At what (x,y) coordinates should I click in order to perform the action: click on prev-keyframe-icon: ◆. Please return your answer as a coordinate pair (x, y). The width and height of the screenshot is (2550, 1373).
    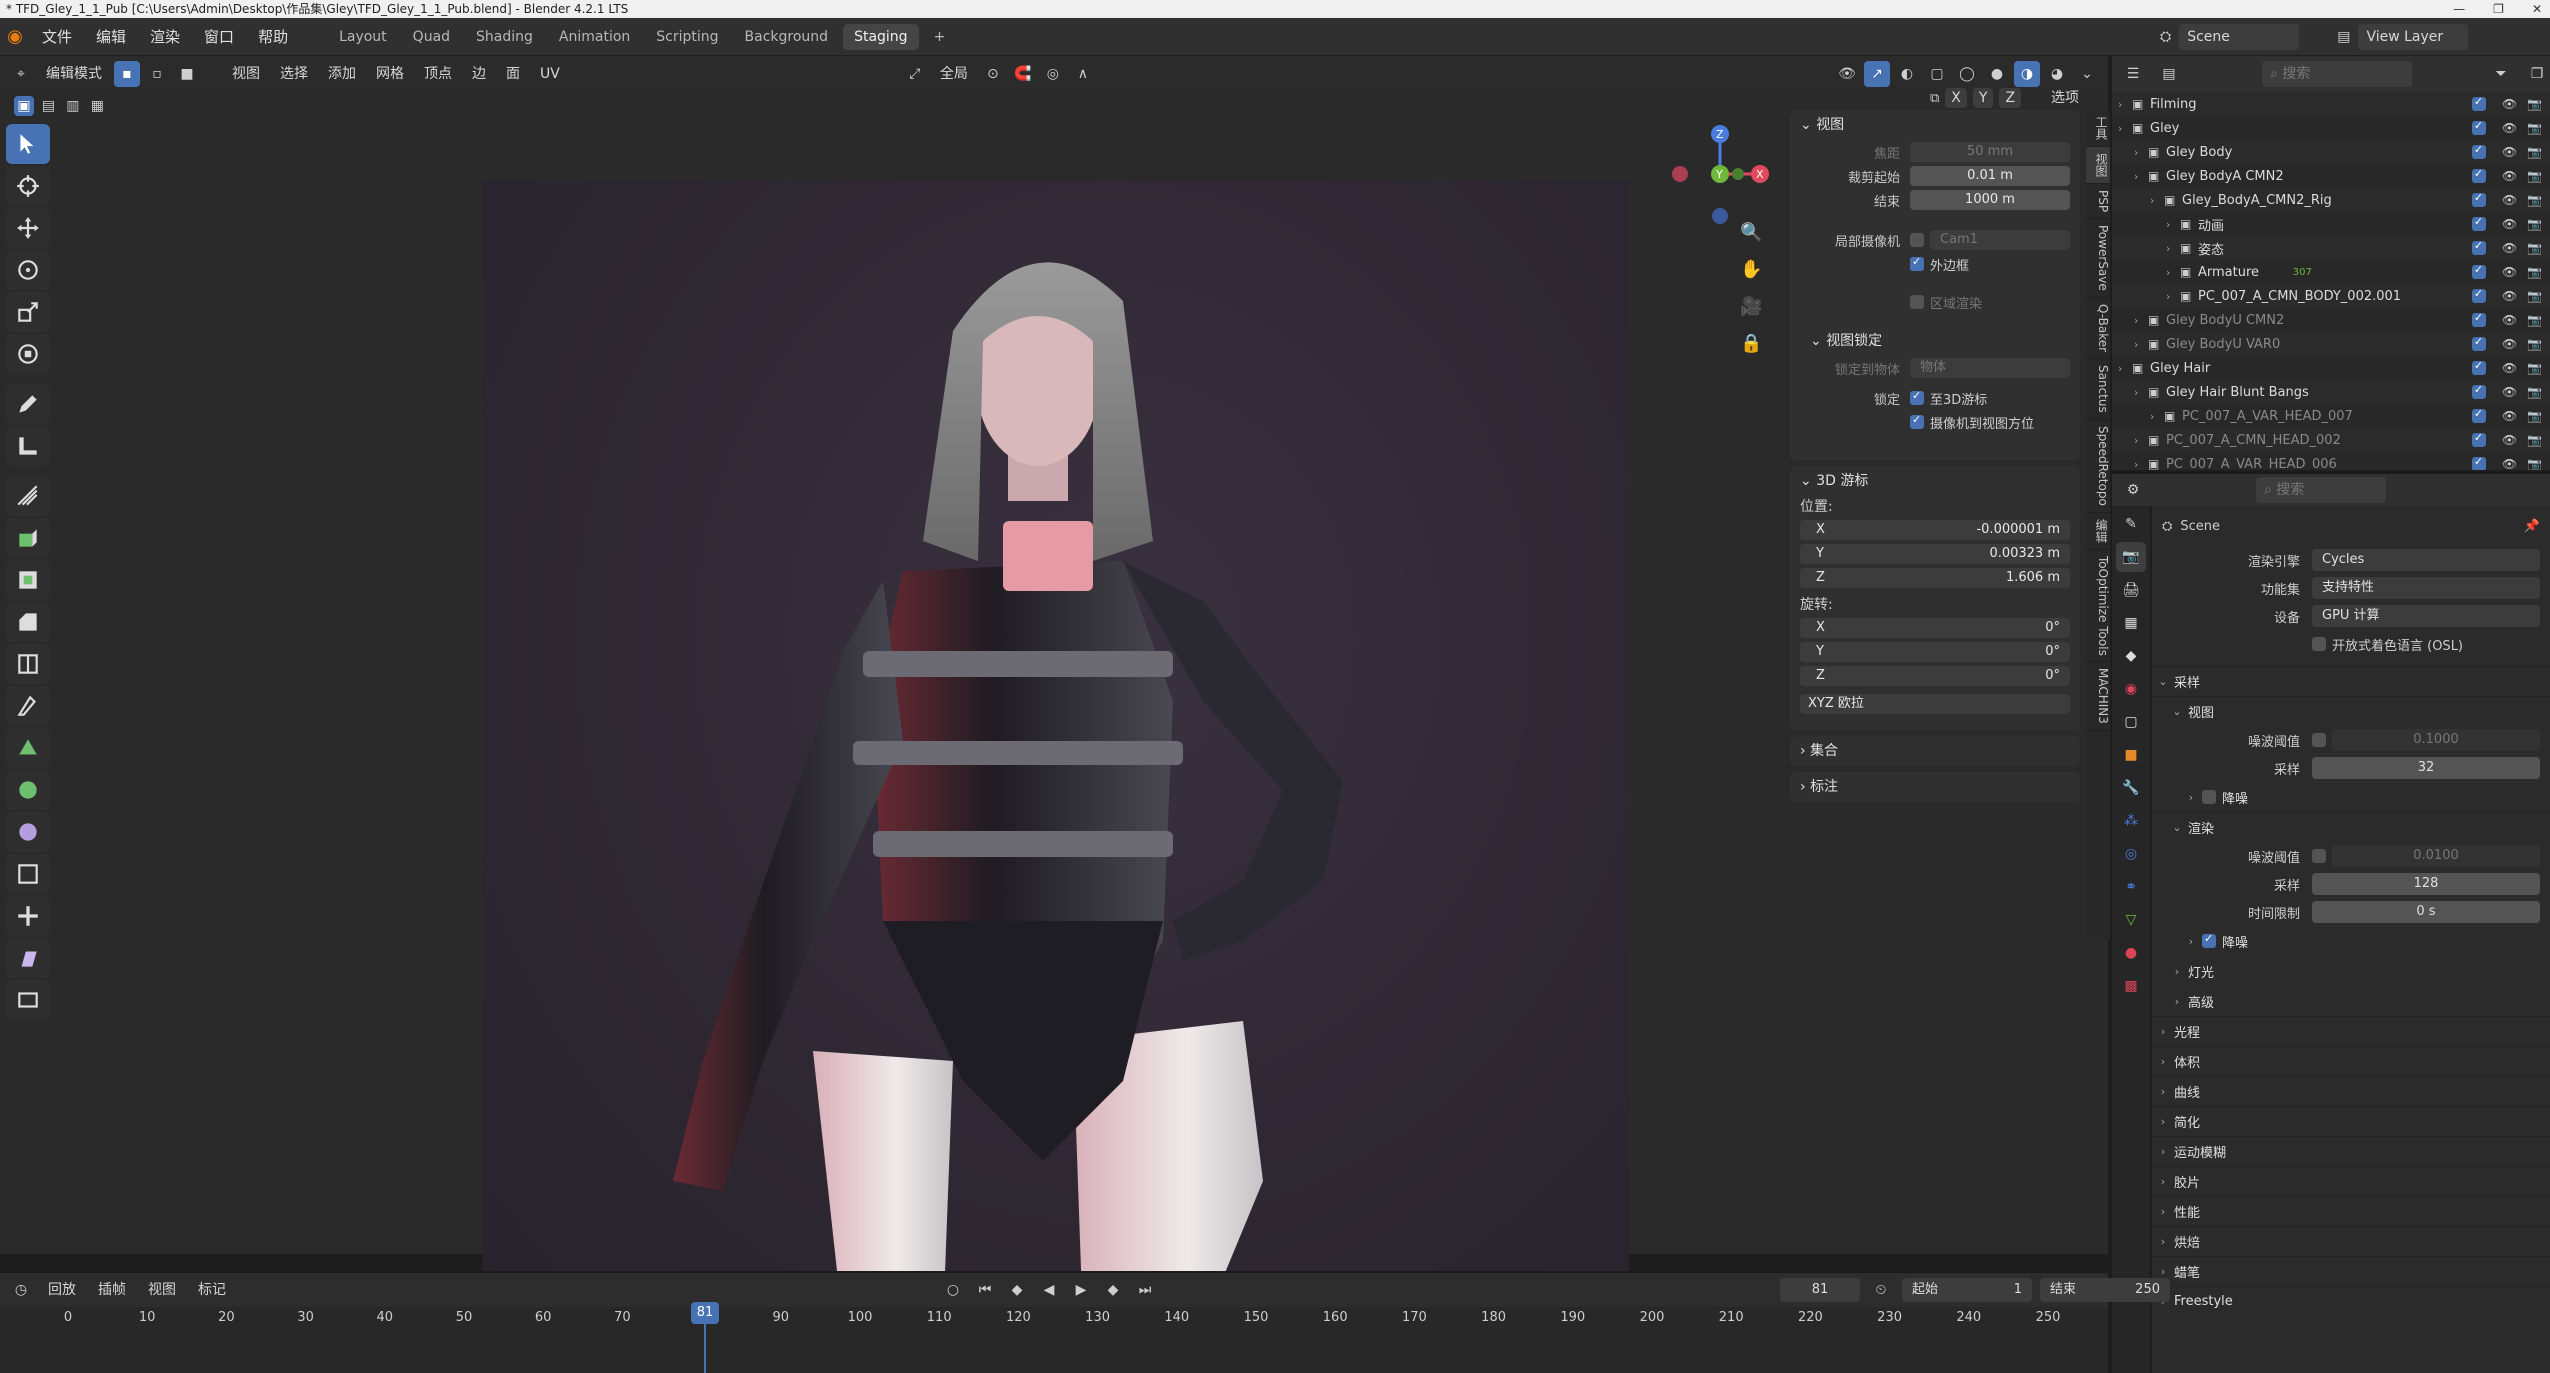
    Looking at the image, I should click on (1017, 1290).